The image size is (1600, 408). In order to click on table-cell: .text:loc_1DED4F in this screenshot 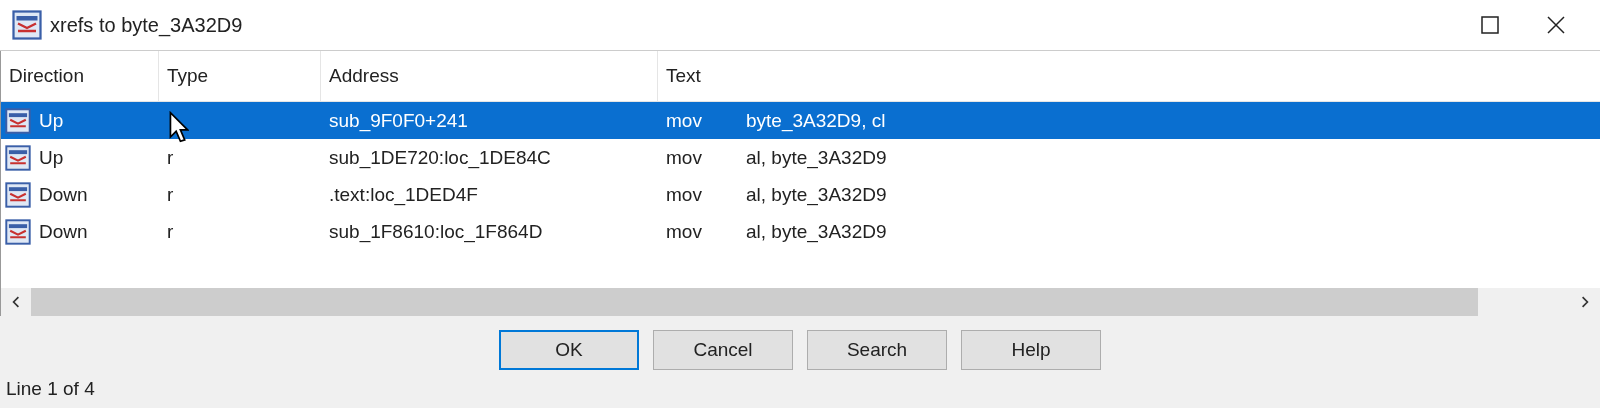, I will do `click(403, 194)`.